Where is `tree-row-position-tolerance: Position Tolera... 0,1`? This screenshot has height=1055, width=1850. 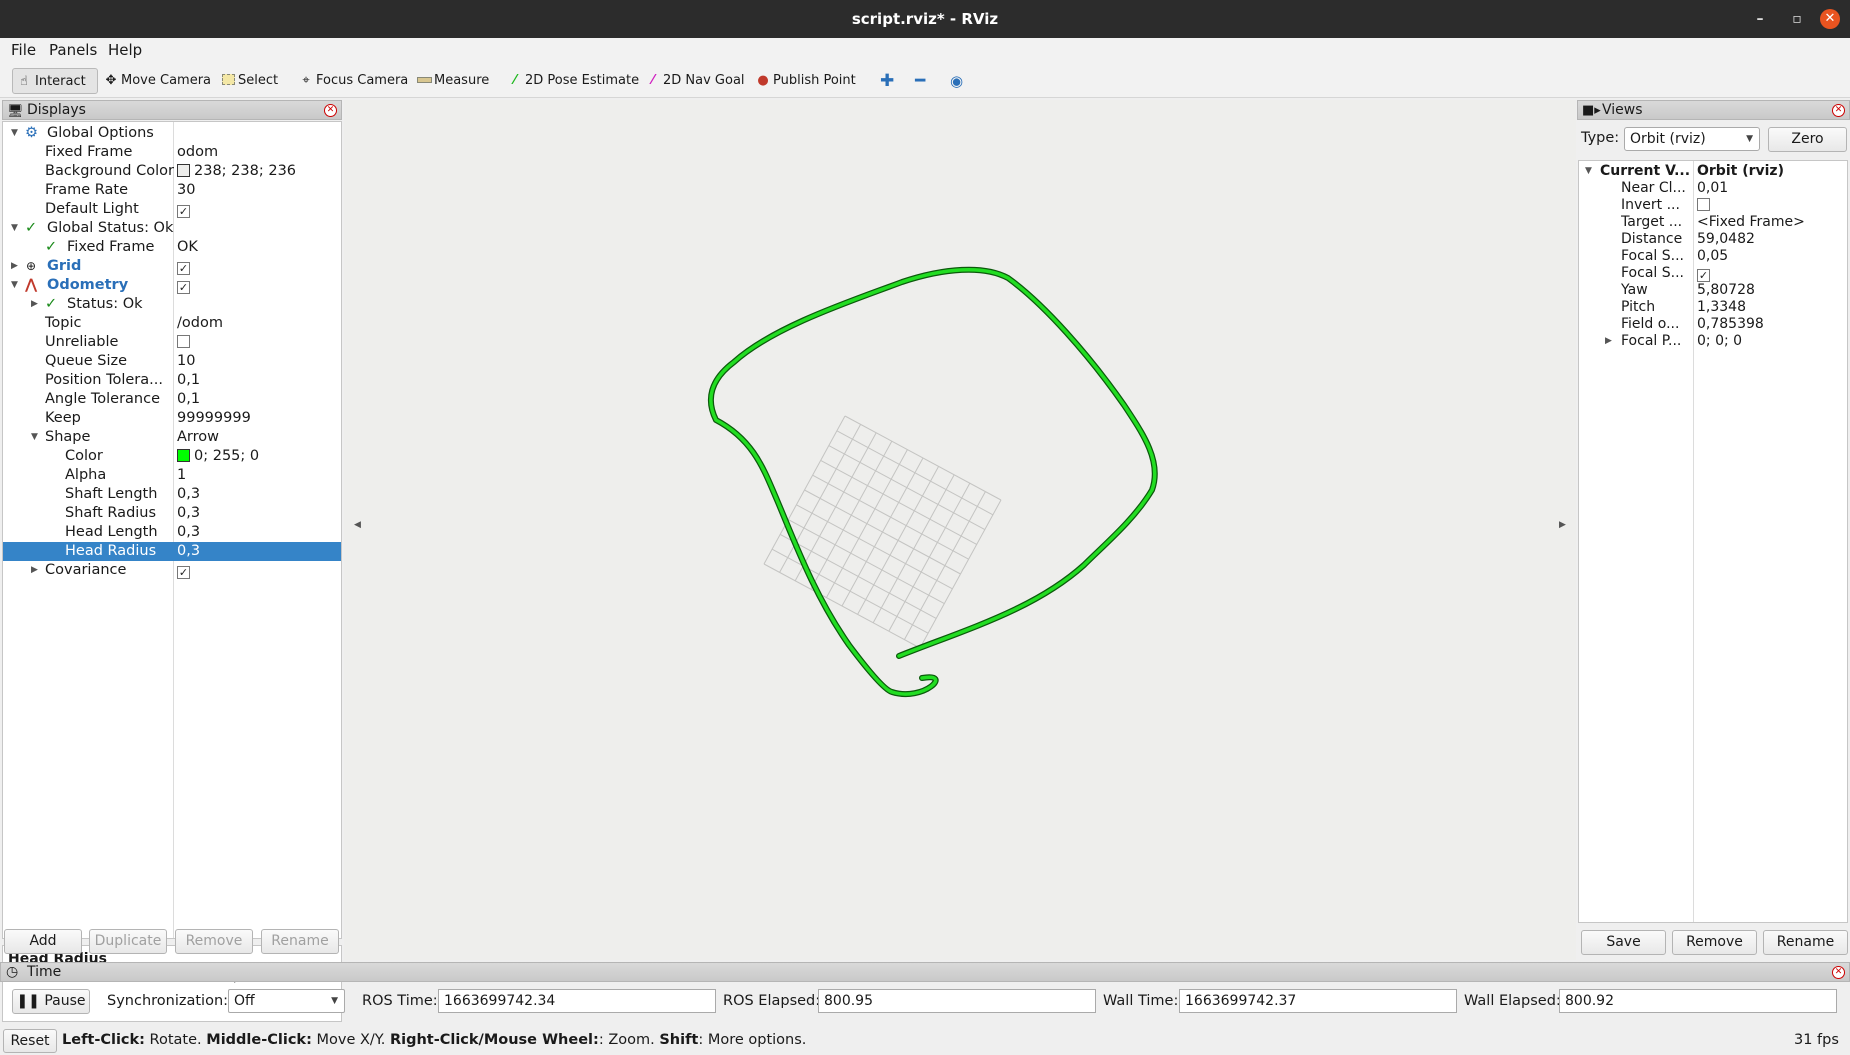 tree-row-position-tolerance: Position Tolera... 0,1 is located at coordinates (172, 380).